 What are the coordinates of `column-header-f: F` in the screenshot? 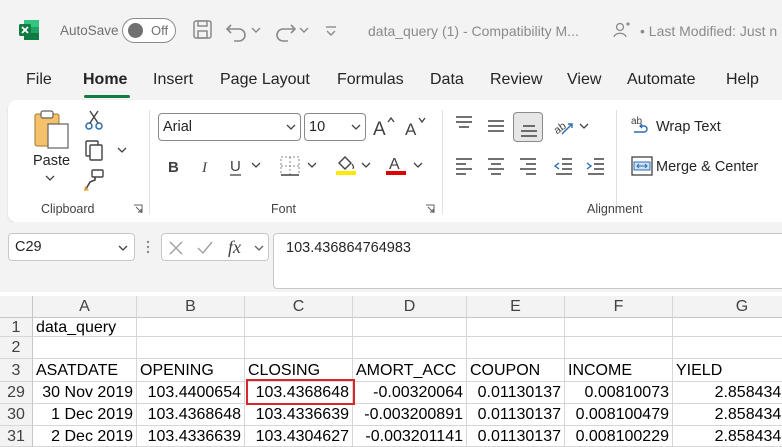 It's located at (619, 307).